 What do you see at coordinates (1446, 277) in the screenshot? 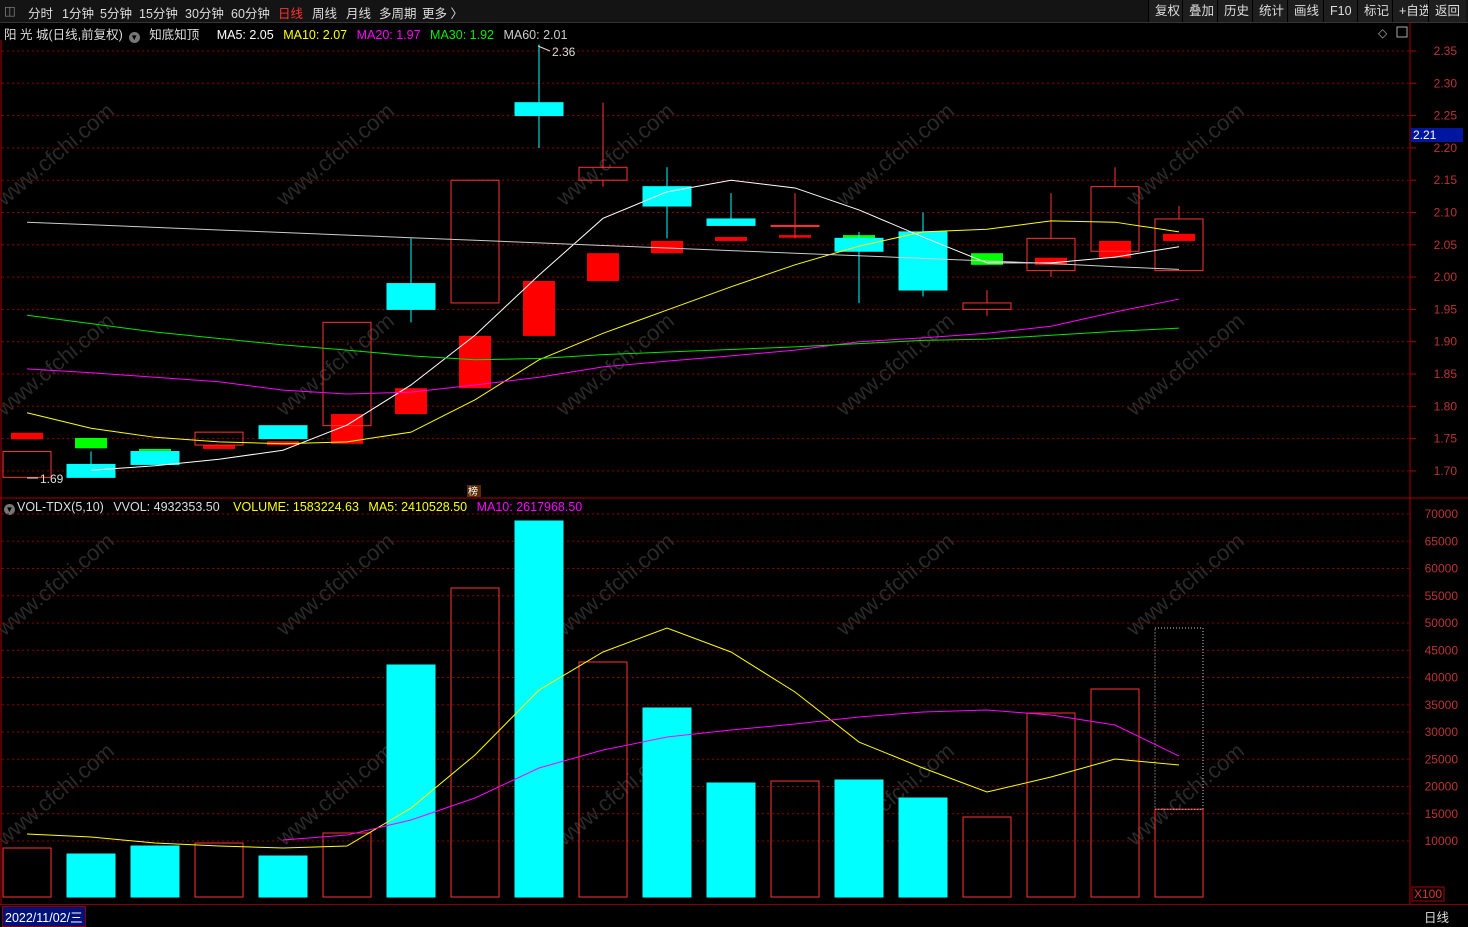
I see `price-tick-label: 2.00` at bounding box center [1446, 277].